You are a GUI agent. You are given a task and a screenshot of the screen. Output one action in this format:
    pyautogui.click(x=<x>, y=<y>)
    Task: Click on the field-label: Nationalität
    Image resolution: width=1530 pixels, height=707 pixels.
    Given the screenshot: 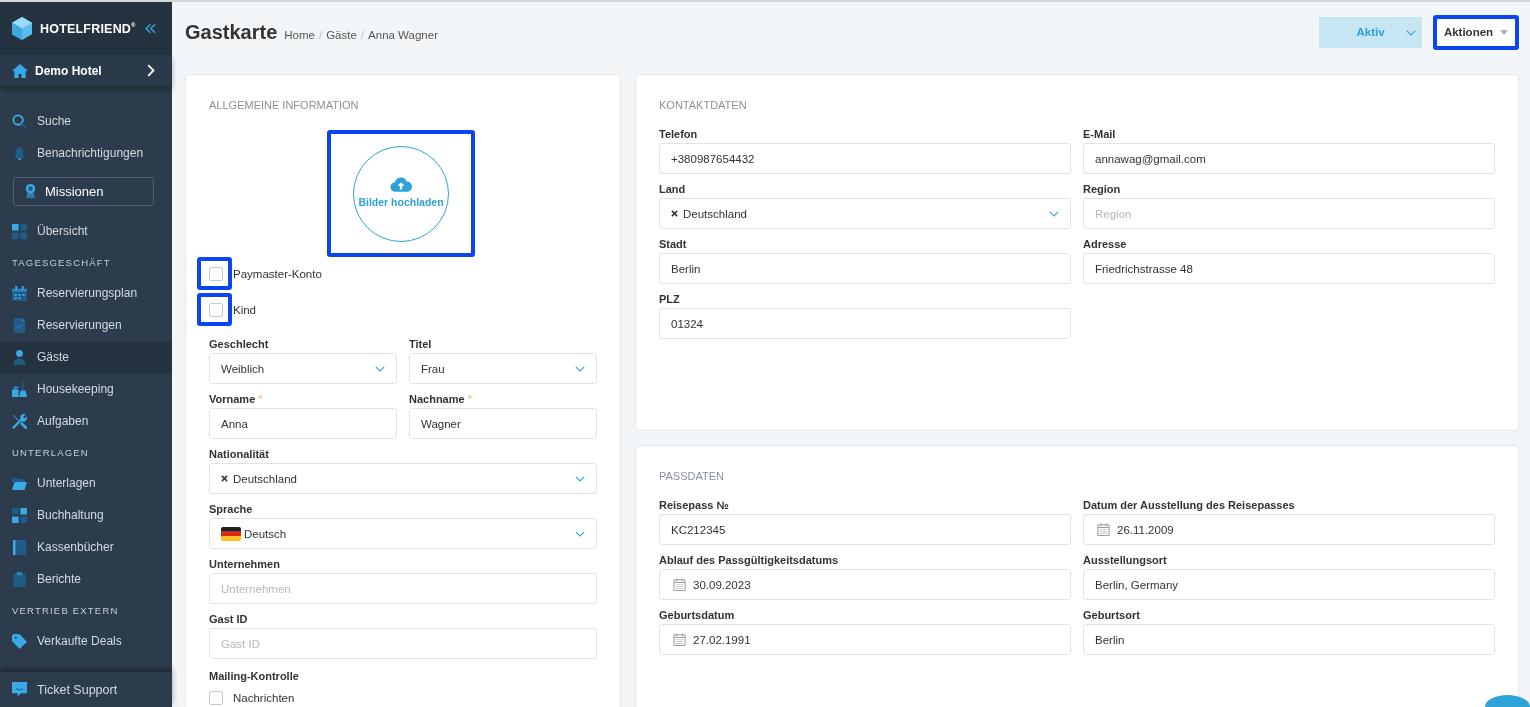 What is the action you would take?
    pyautogui.click(x=239, y=454)
    